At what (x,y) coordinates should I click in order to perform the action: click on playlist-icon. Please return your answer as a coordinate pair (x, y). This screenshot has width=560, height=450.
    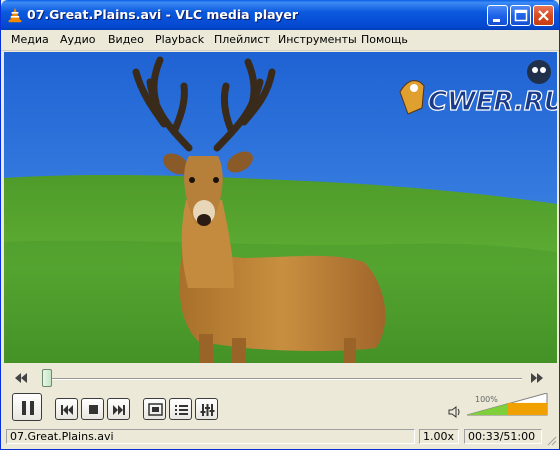
    Looking at the image, I should click on (181, 410).